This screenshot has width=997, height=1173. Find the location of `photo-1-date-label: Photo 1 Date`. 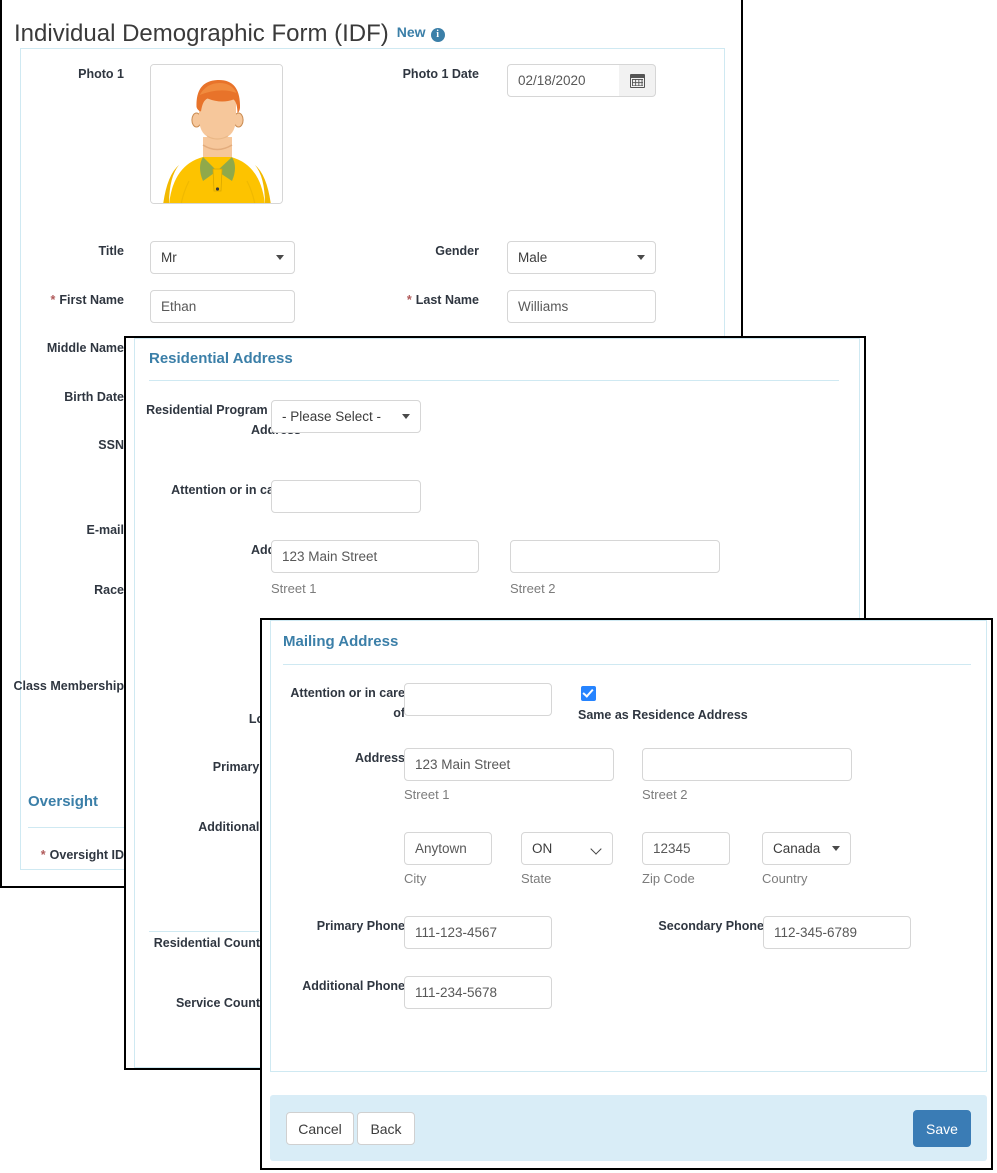

photo-1-date-label: Photo 1 Date is located at coordinates (440, 74).